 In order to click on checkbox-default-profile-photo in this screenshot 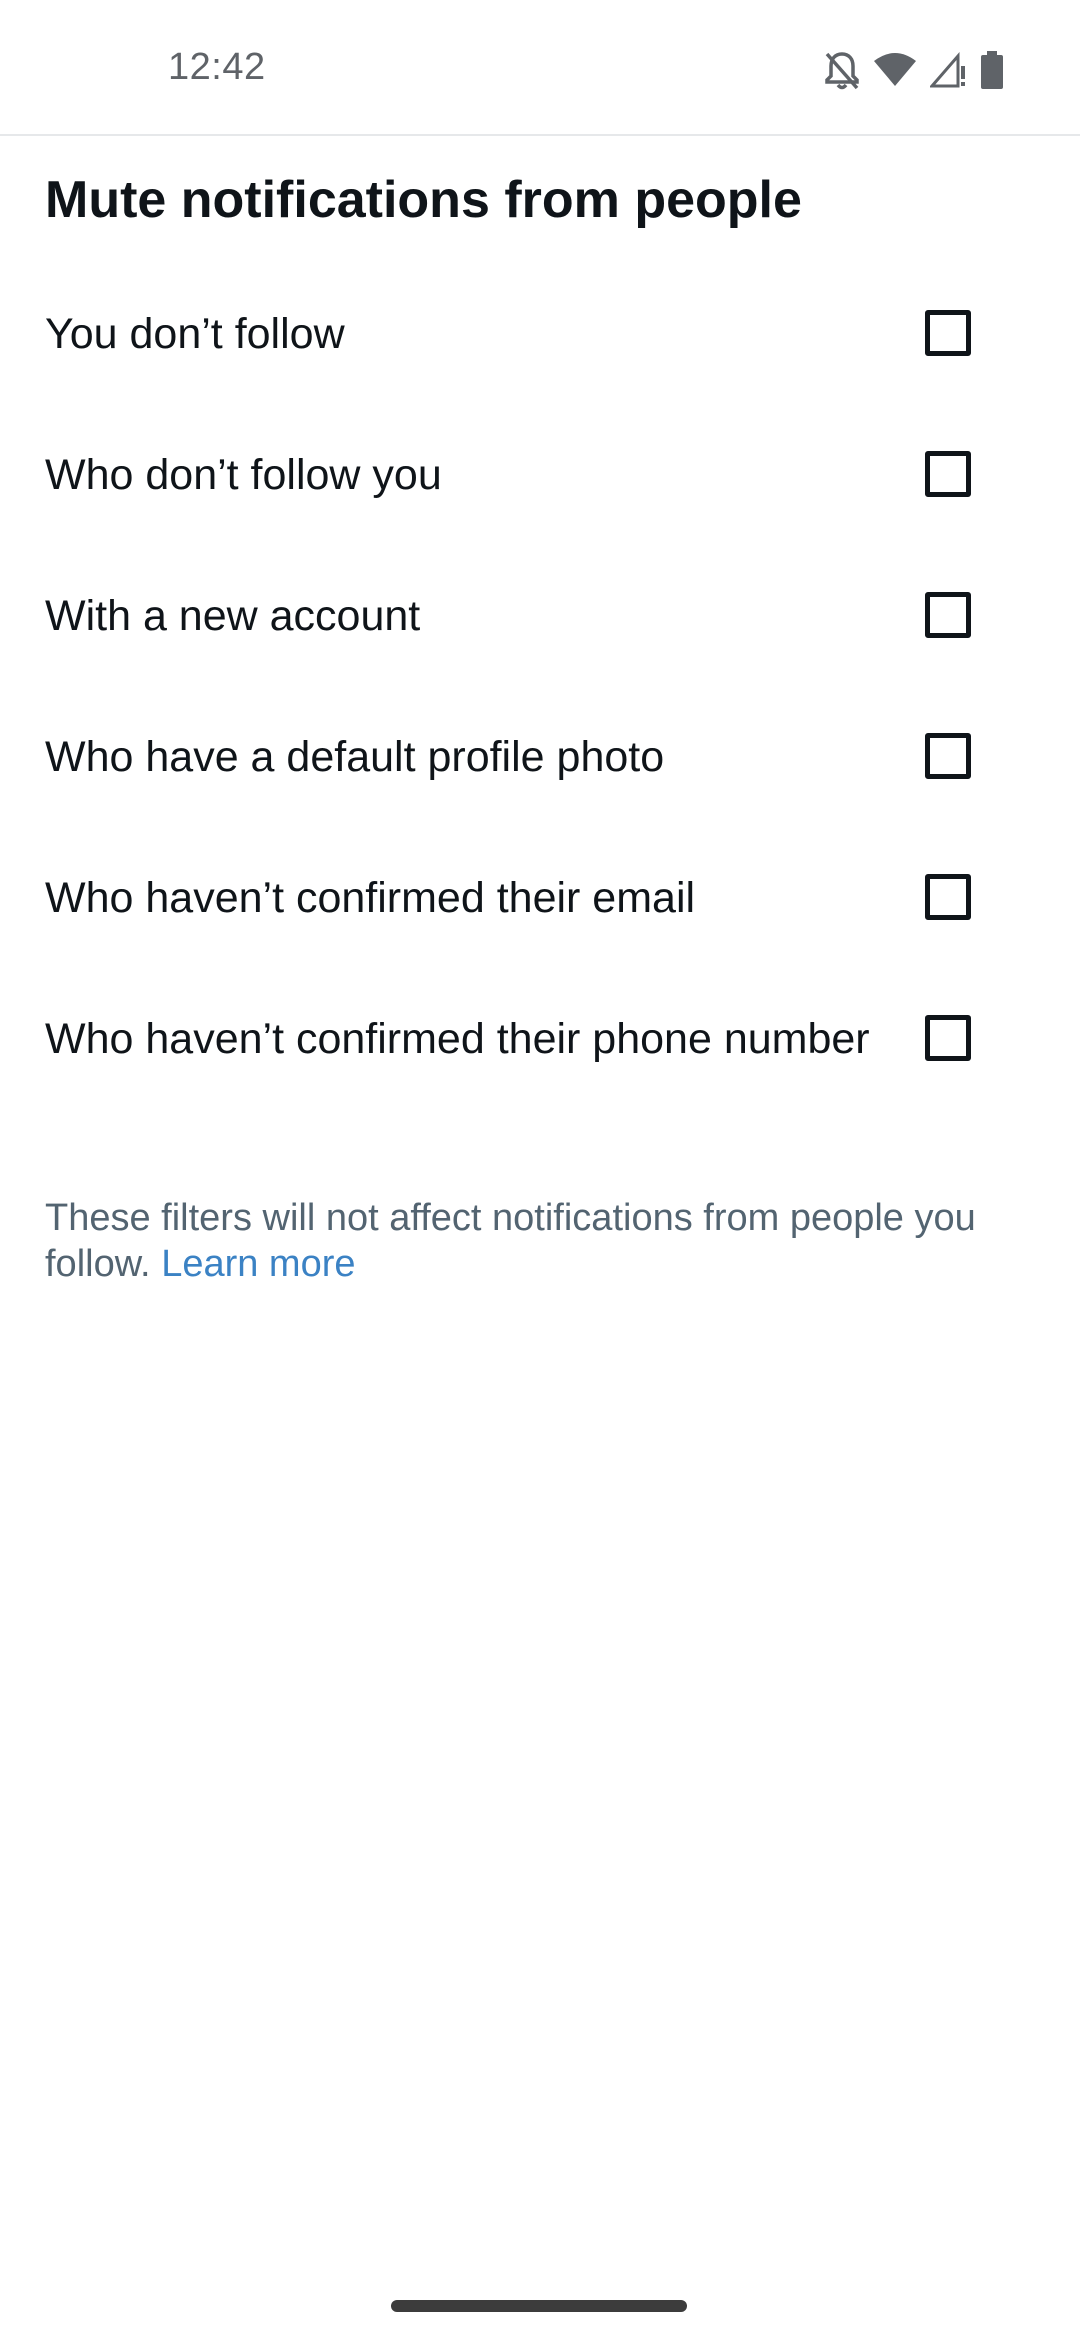, I will do `click(948, 756)`.